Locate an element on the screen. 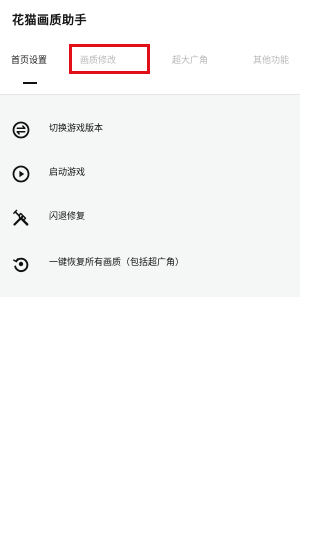  menu-label-switch-version: 切换游戏版本 is located at coordinates (76, 129).